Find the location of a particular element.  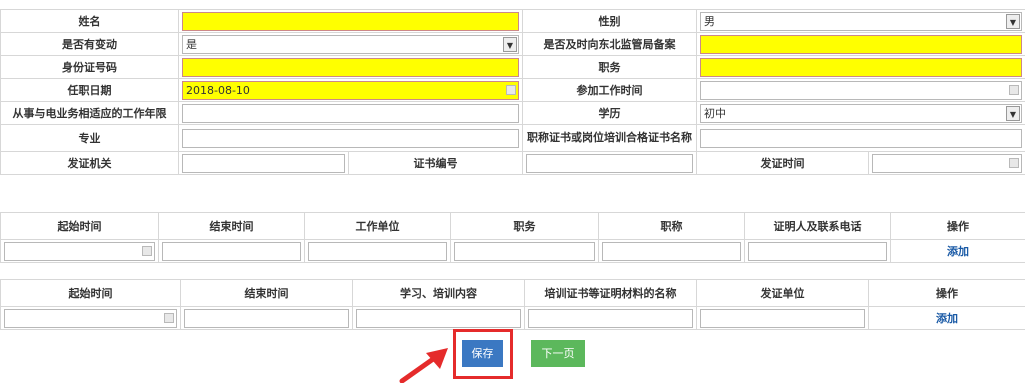

filed-label: 是否及时向东北监管局备案 is located at coordinates (609, 44).